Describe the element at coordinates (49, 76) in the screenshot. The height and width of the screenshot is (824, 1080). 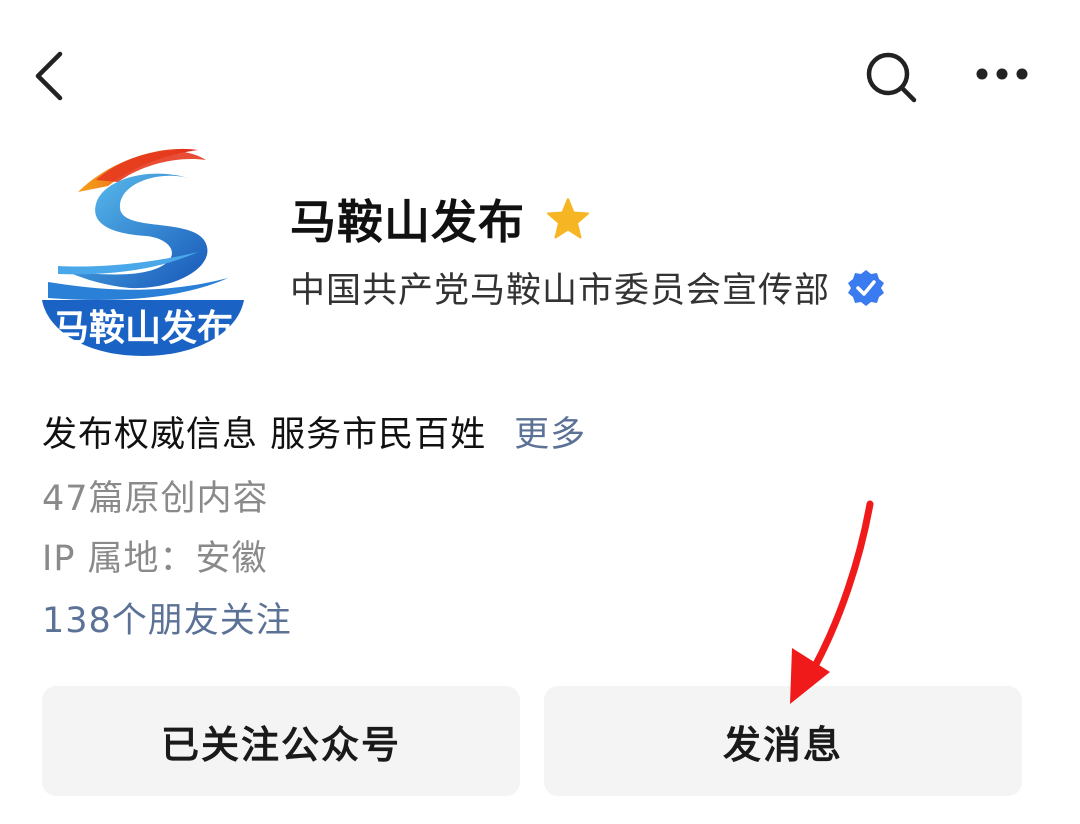
I see `chevron-left-icon` at that location.